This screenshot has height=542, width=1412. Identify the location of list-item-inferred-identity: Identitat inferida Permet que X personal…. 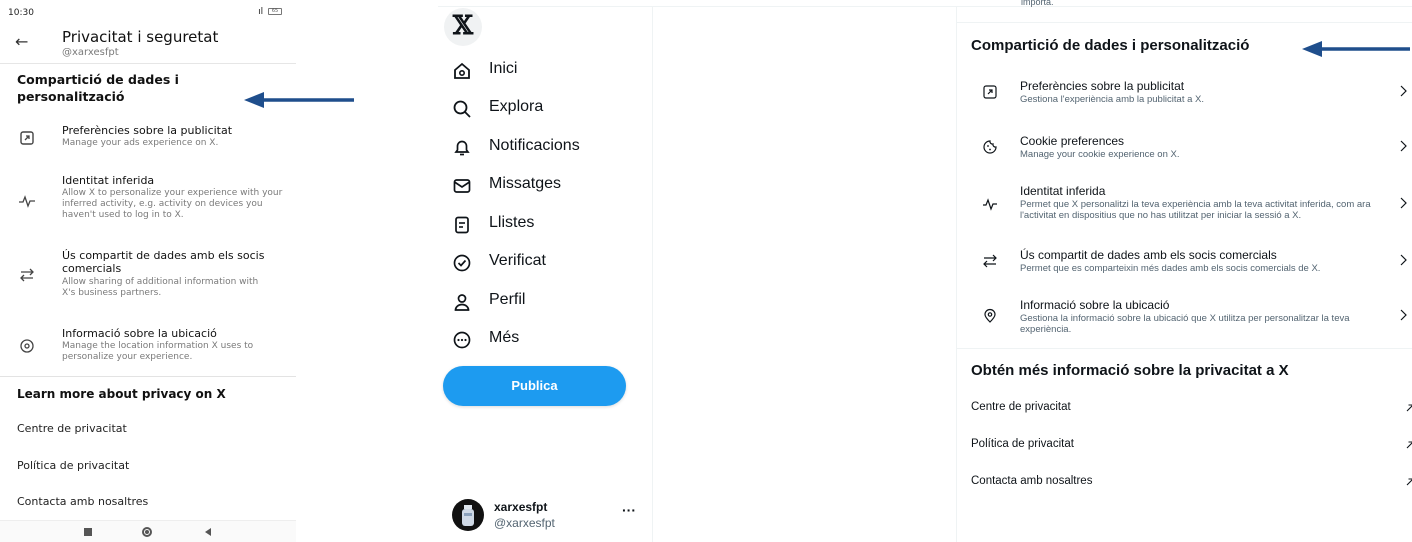
(1184, 204).